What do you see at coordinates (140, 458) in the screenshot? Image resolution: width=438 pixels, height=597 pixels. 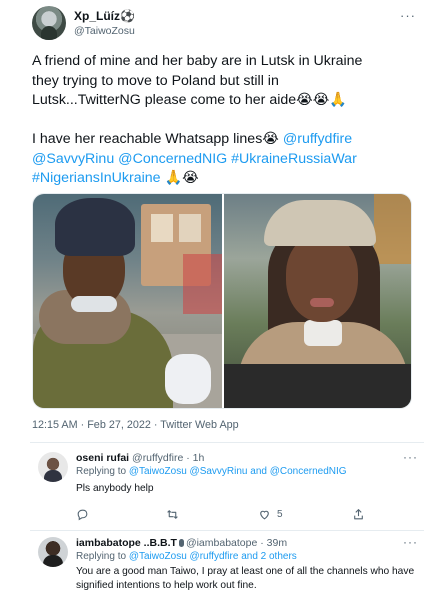 I see `reply-author: oseni rufai @ruffydfire · 1h` at bounding box center [140, 458].